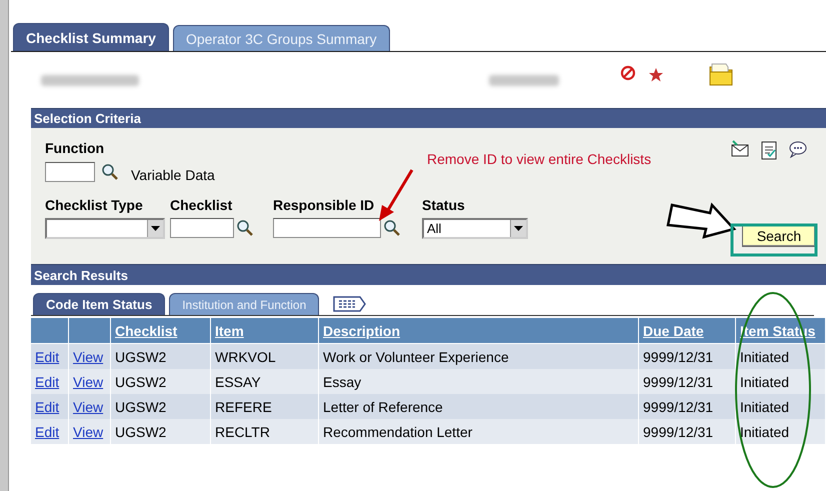 This screenshot has width=826, height=491. Describe the element at coordinates (479, 356) in the screenshot. I see `table-cell: Work or Volunteer Experience` at that location.